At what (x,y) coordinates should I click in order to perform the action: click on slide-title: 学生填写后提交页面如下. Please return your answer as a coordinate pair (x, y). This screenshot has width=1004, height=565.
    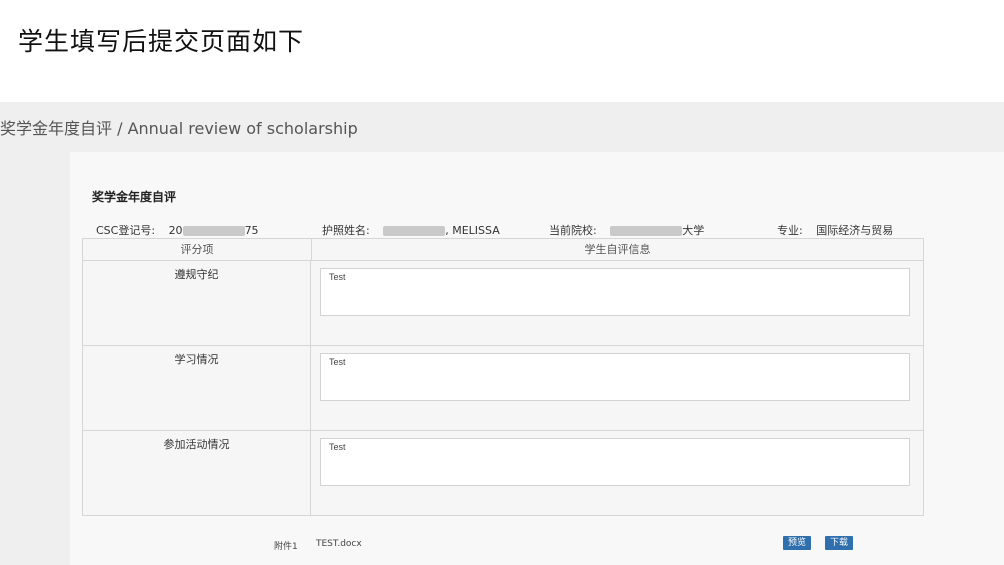
    Looking at the image, I should click on (161, 41).